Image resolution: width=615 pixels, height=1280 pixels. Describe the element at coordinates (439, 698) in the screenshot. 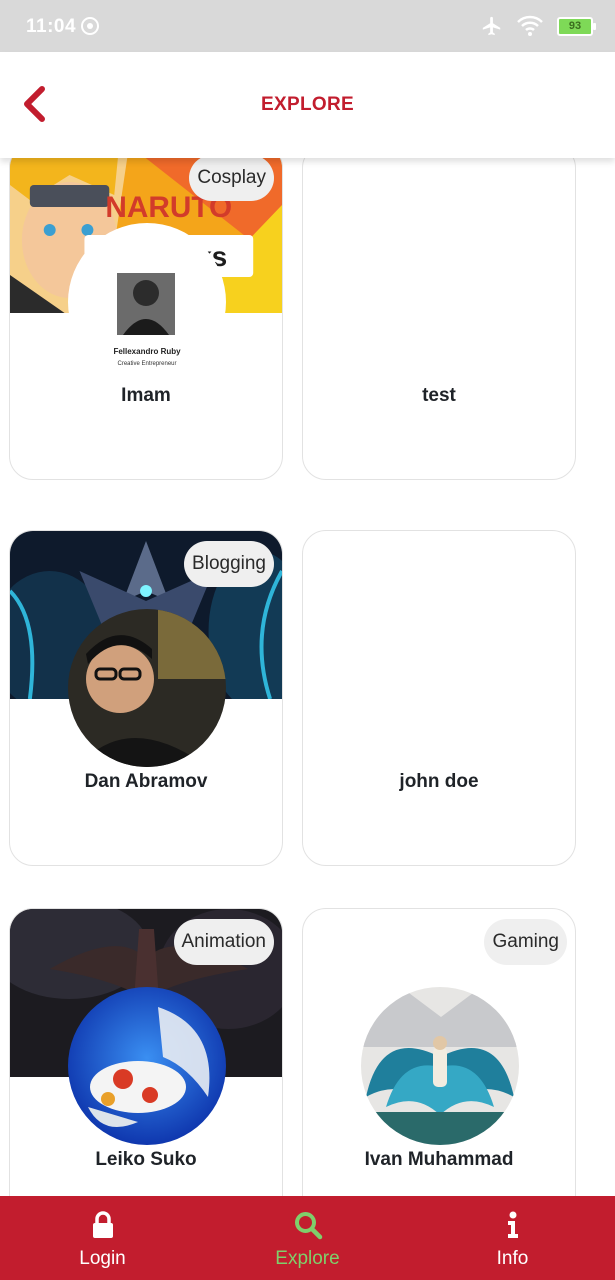

I see `profile-card: john doe` at that location.